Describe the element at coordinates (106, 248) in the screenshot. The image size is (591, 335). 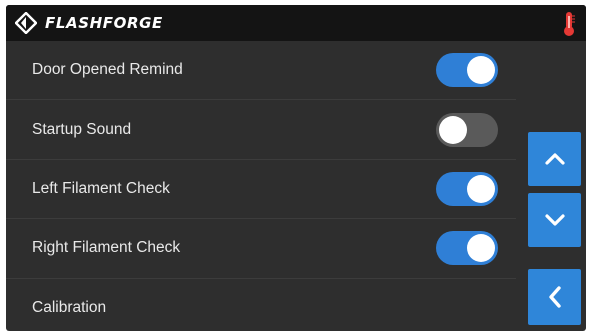
I see `setting-label: Right Filament Check` at that location.